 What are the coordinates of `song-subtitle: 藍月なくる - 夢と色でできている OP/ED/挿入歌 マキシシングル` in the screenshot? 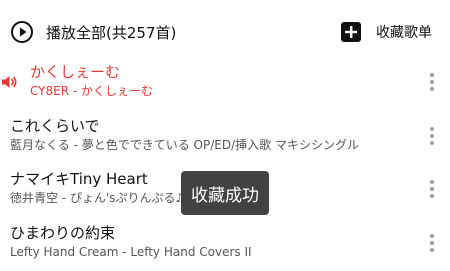 It's located at (184, 145).